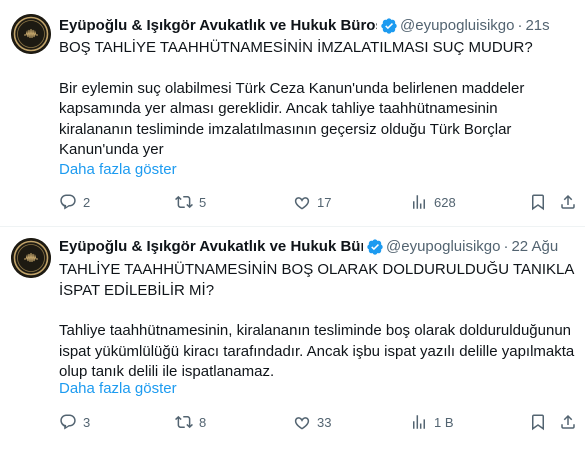 The height and width of the screenshot is (450, 585). Describe the element at coordinates (87, 422) in the screenshot. I see `reply-count: 3` at that location.